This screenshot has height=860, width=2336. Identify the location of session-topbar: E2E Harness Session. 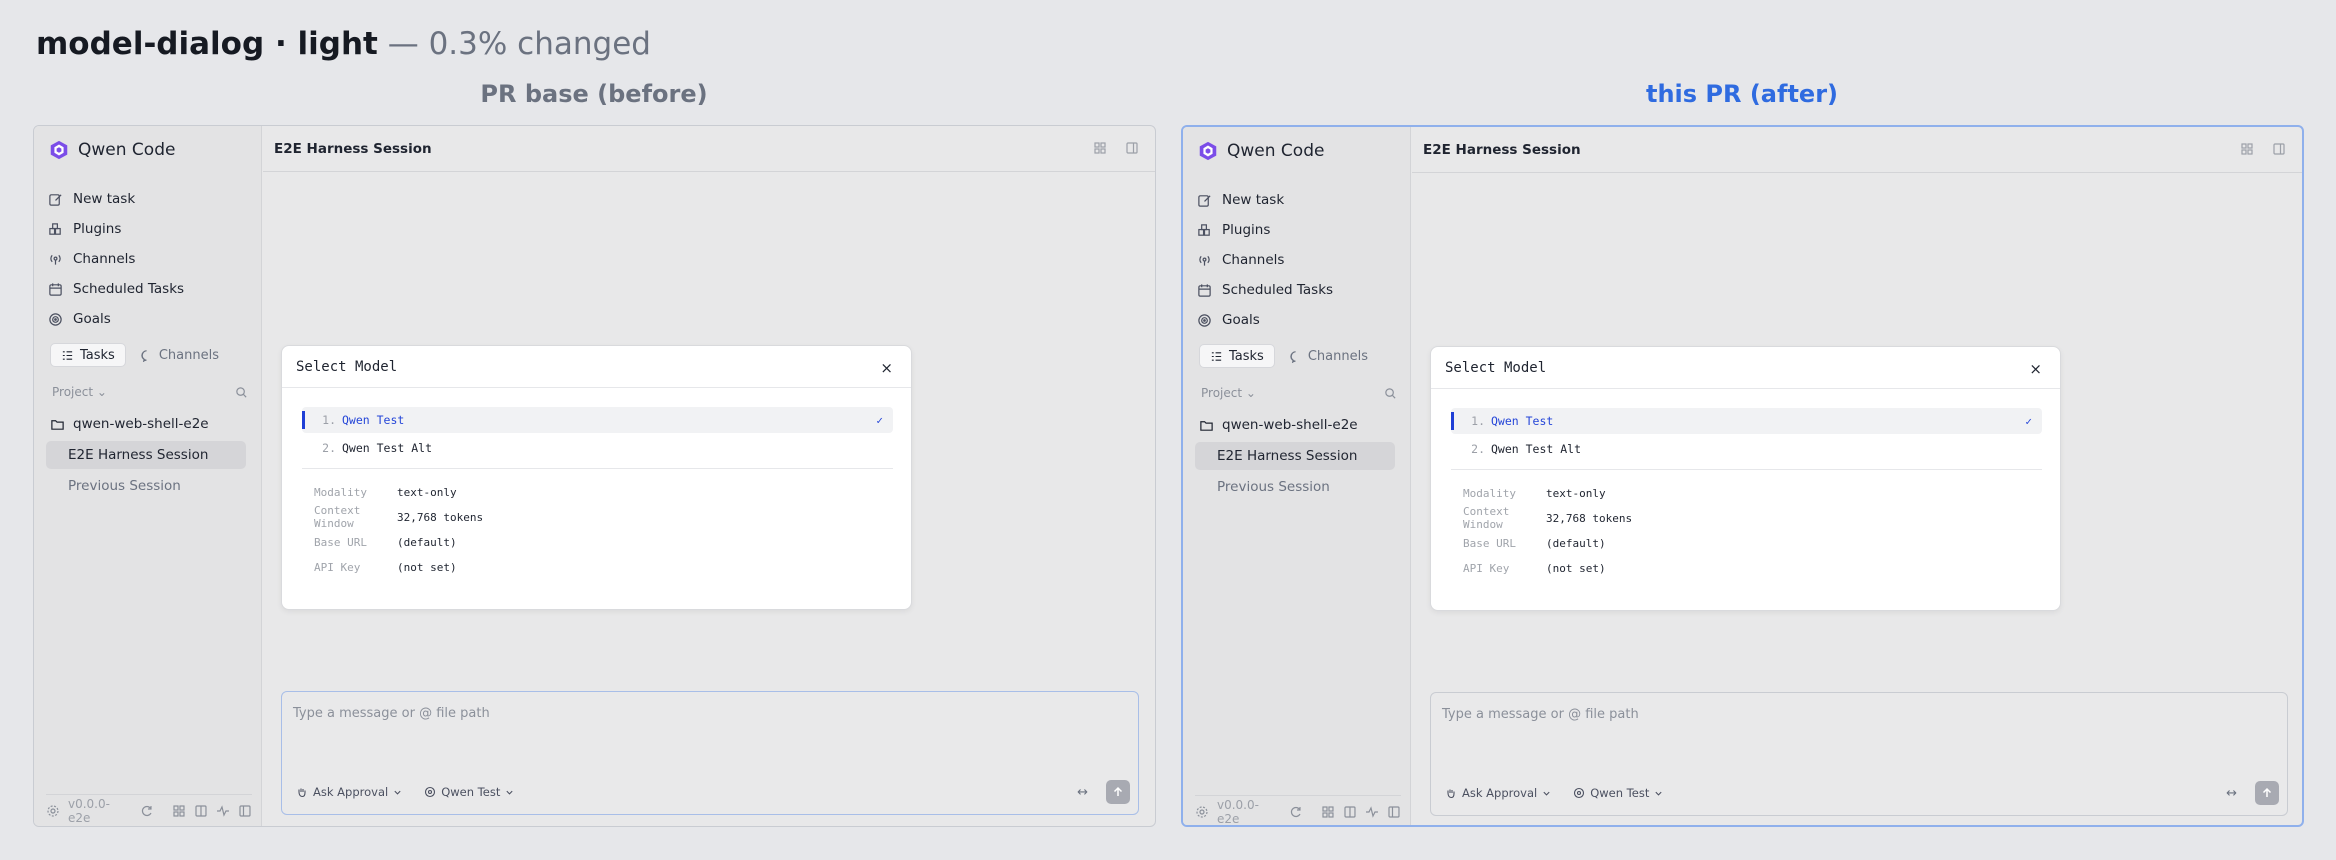
(709, 149).